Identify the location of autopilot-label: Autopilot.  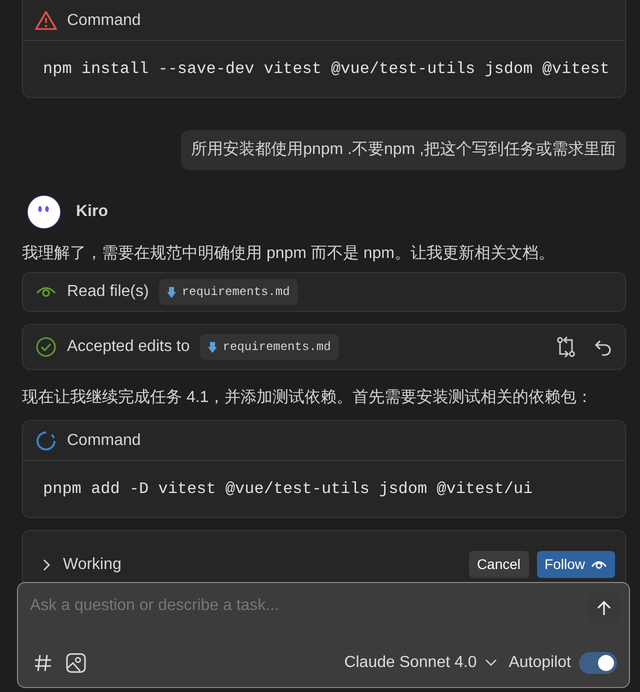
(539, 663).